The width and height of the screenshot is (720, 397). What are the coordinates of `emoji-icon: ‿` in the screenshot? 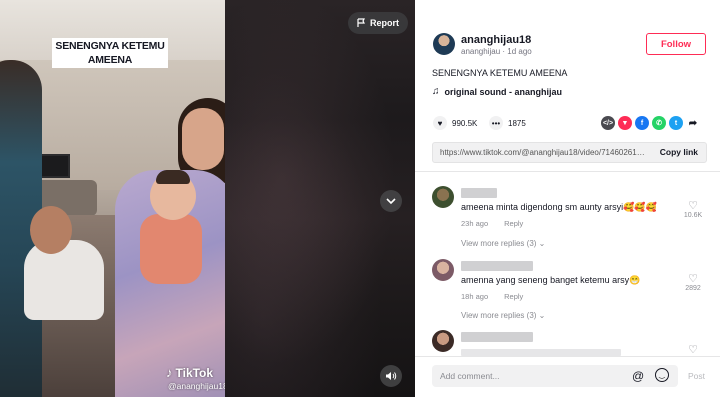 It's located at (662, 375).